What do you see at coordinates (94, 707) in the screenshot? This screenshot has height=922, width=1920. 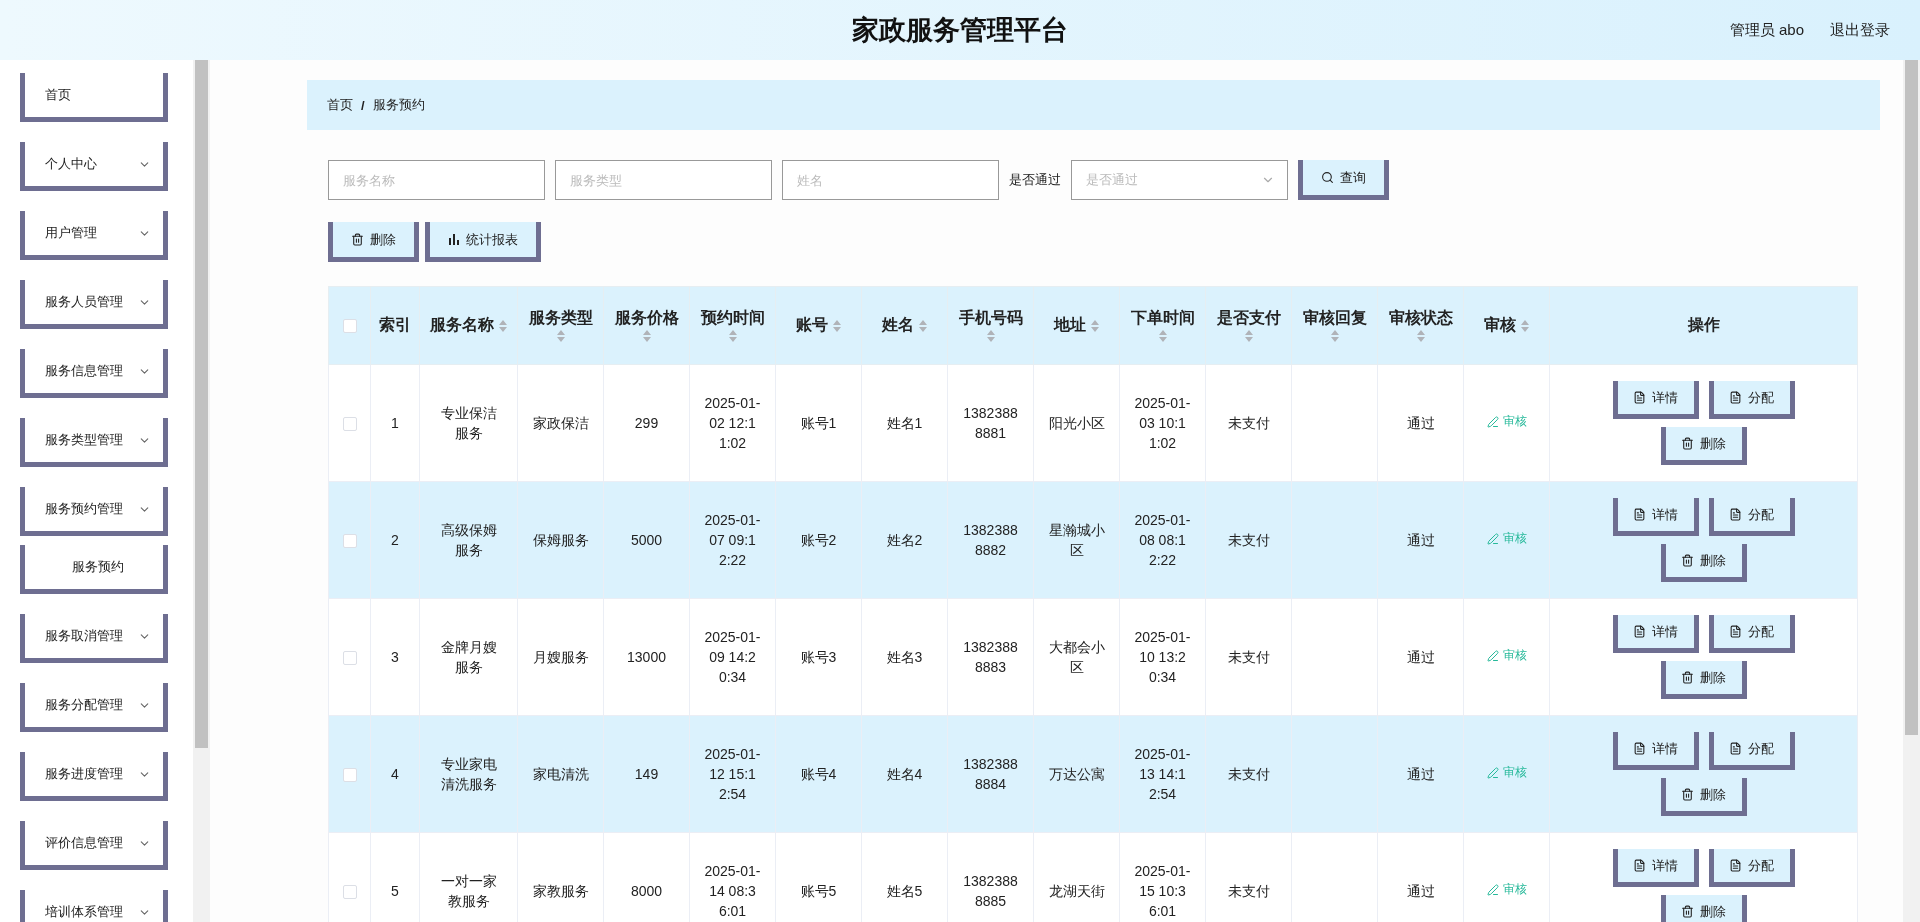 I see `sidebar-item: 服务分配管理` at bounding box center [94, 707].